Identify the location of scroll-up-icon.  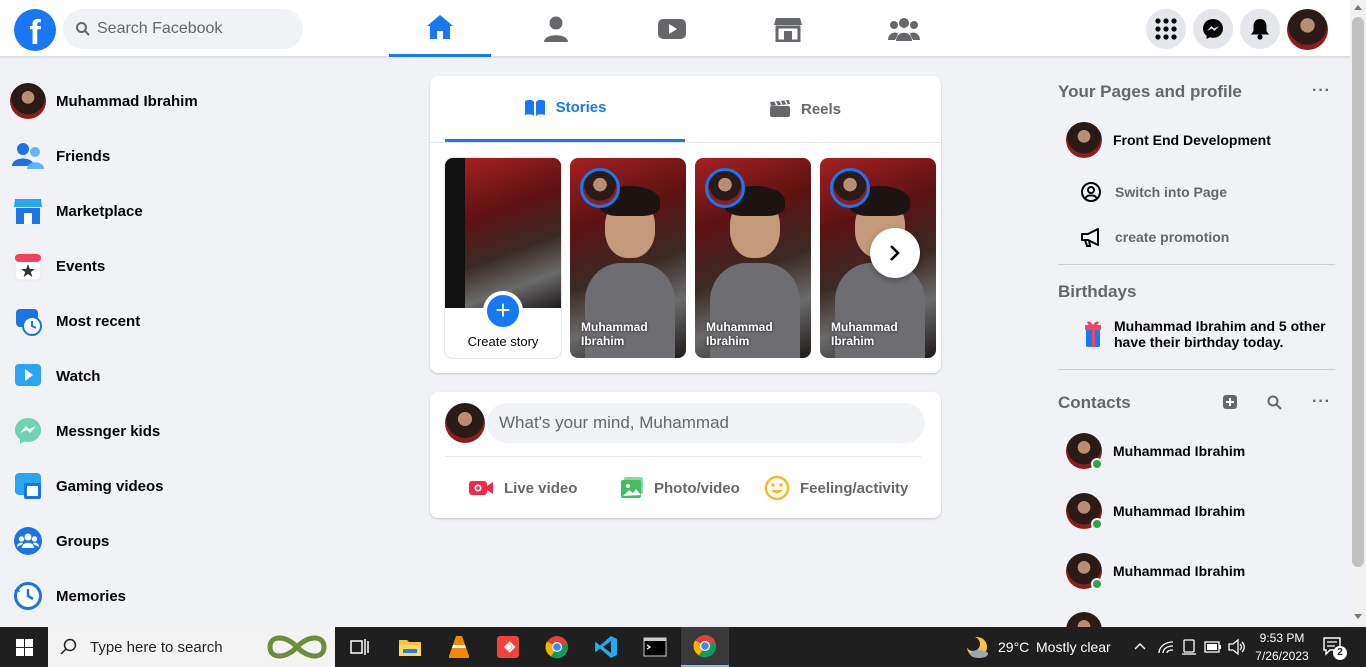
(1358, 7).